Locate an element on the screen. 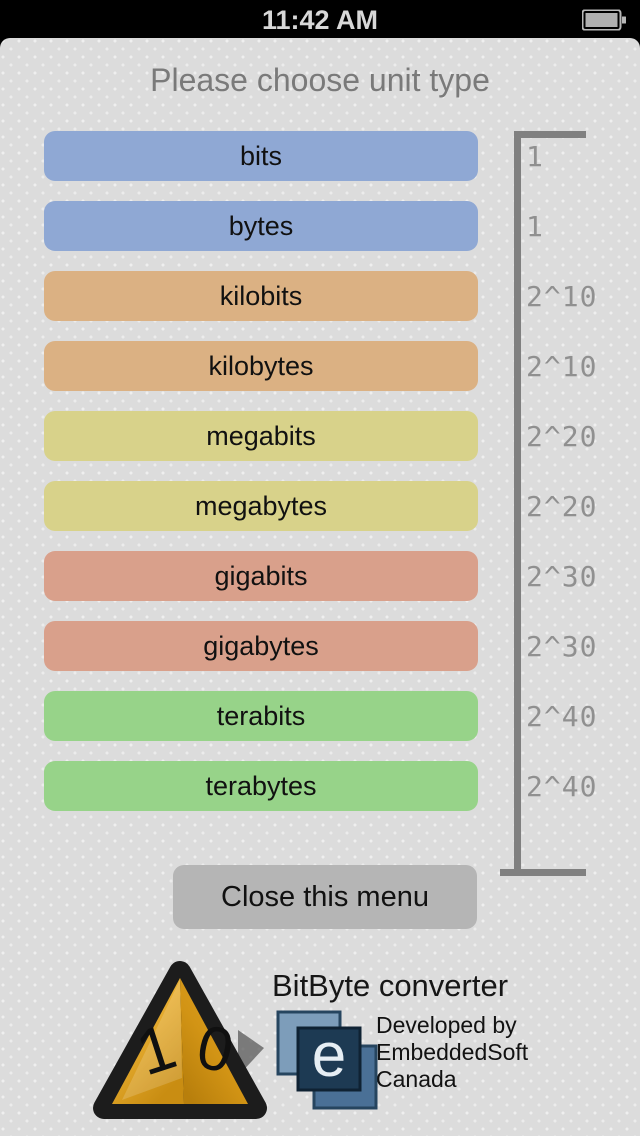 This screenshot has width=640, height=1136. svg-text: e is located at coordinates (329, 1055).